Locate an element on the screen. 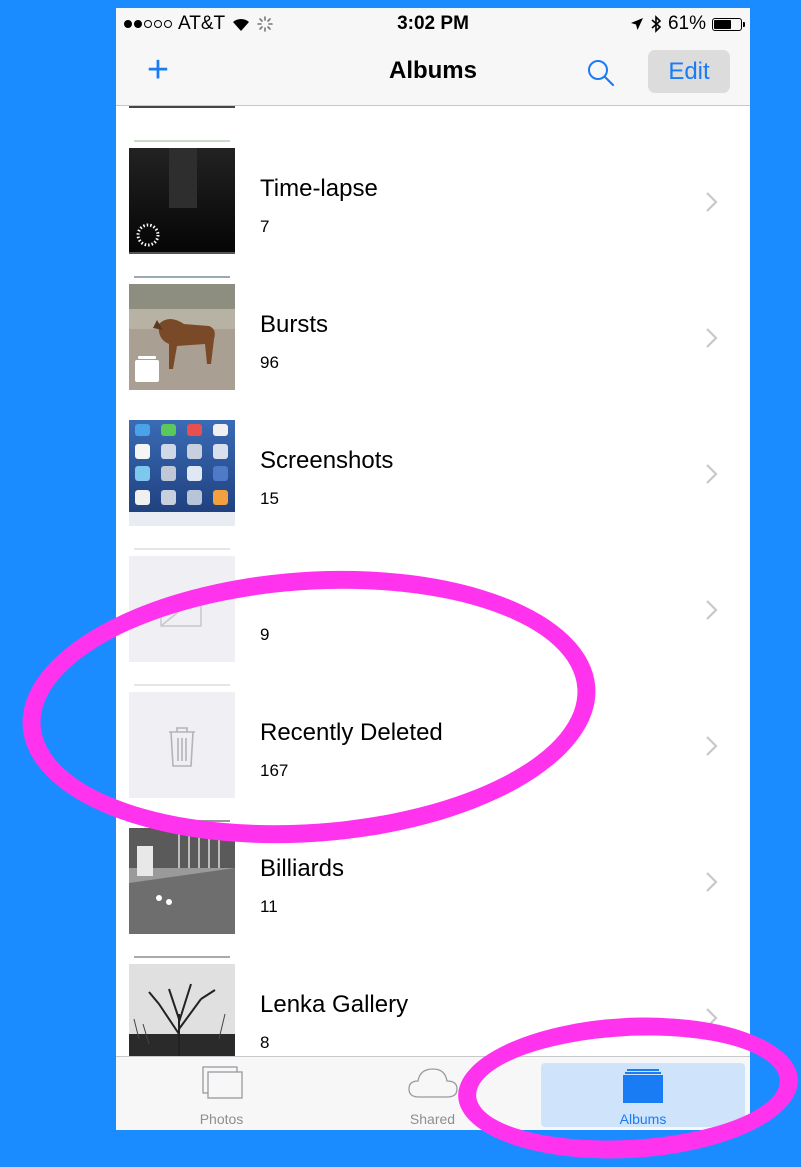 Image resolution: width=801 pixels, height=1167 pixels. bluetooth-icon is located at coordinates (656, 24).